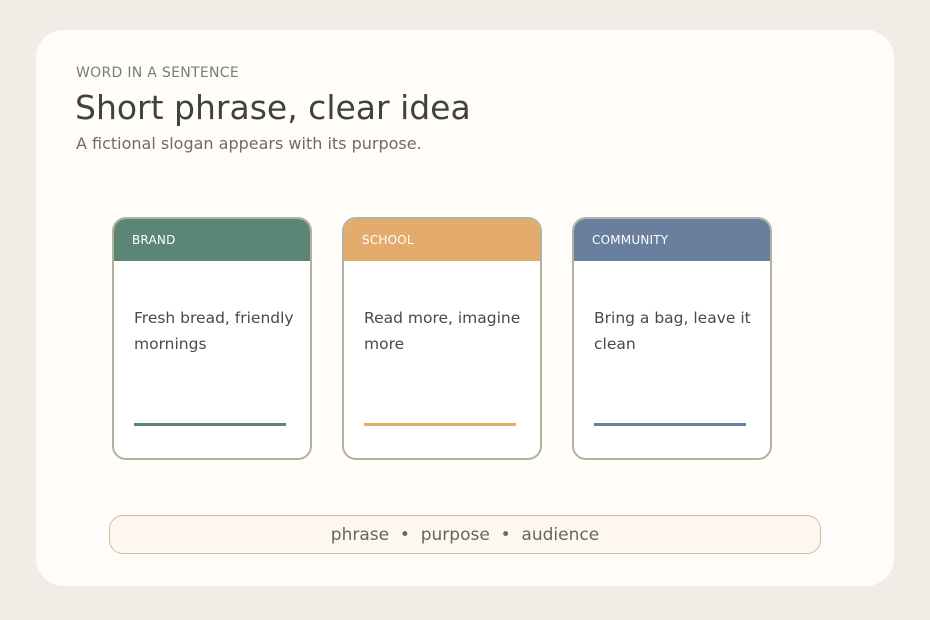 This screenshot has width=930, height=620. What do you see at coordinates (672, 240) in the screenshot?
I see `card-header: COMMUNITY` at bounding box center [672, 240].